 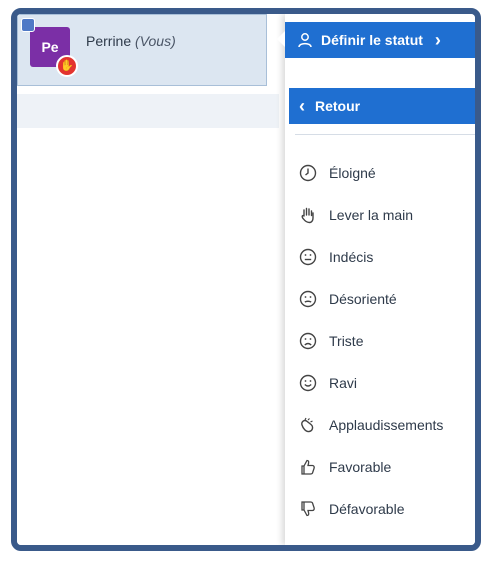 What do you see at coordinates (67, 66) in the screenshot?
I see `raised-hand-badge-icon: ✋` at bounding box center [67, 66].